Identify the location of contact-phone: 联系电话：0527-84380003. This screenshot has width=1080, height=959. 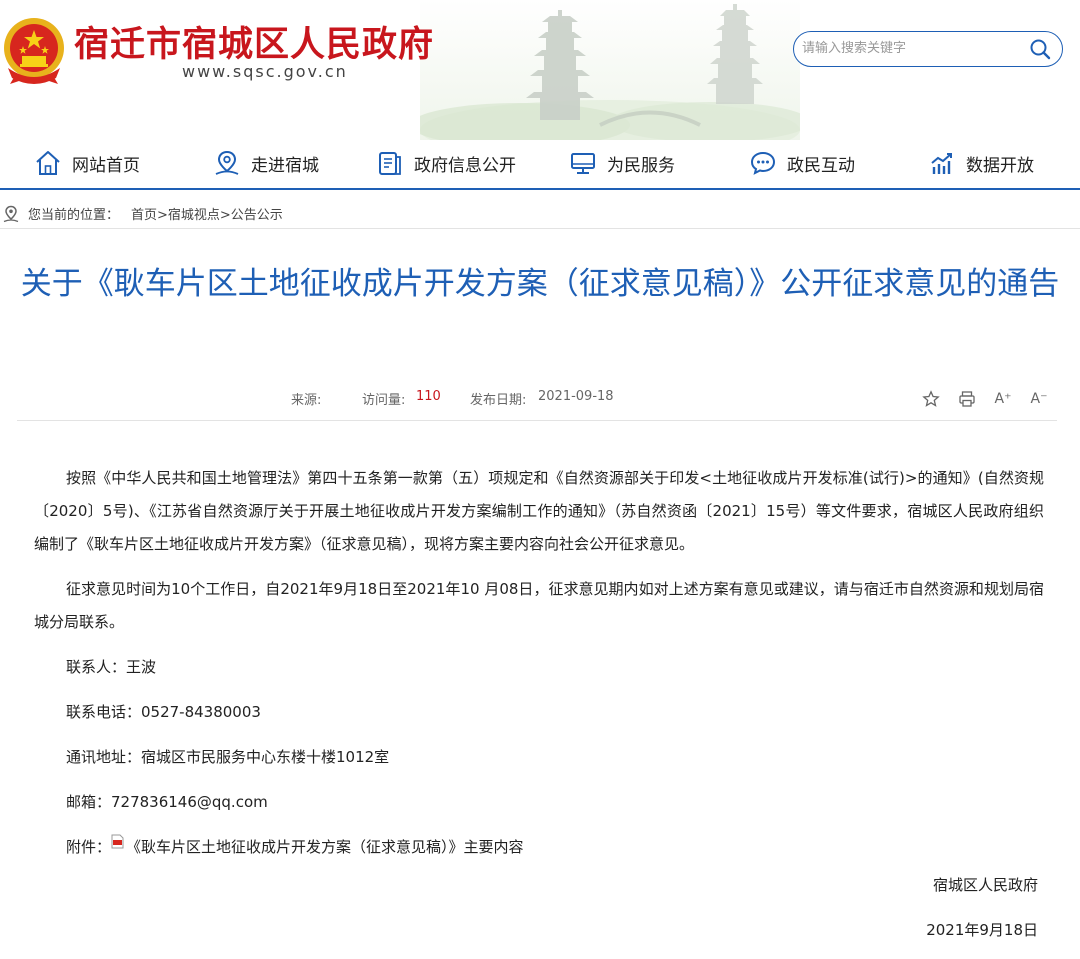
(163, 712).